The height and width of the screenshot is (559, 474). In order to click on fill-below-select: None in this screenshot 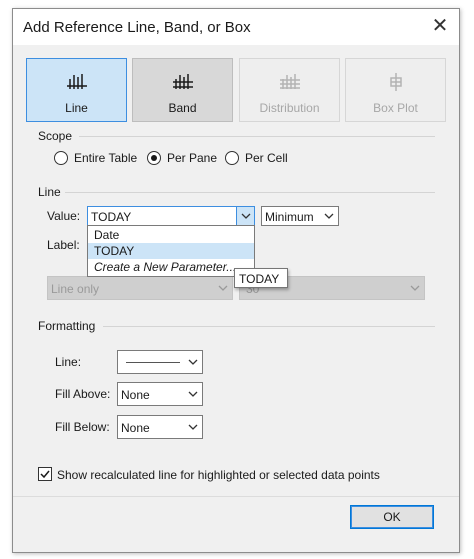, I will do `click(160, 427)`.